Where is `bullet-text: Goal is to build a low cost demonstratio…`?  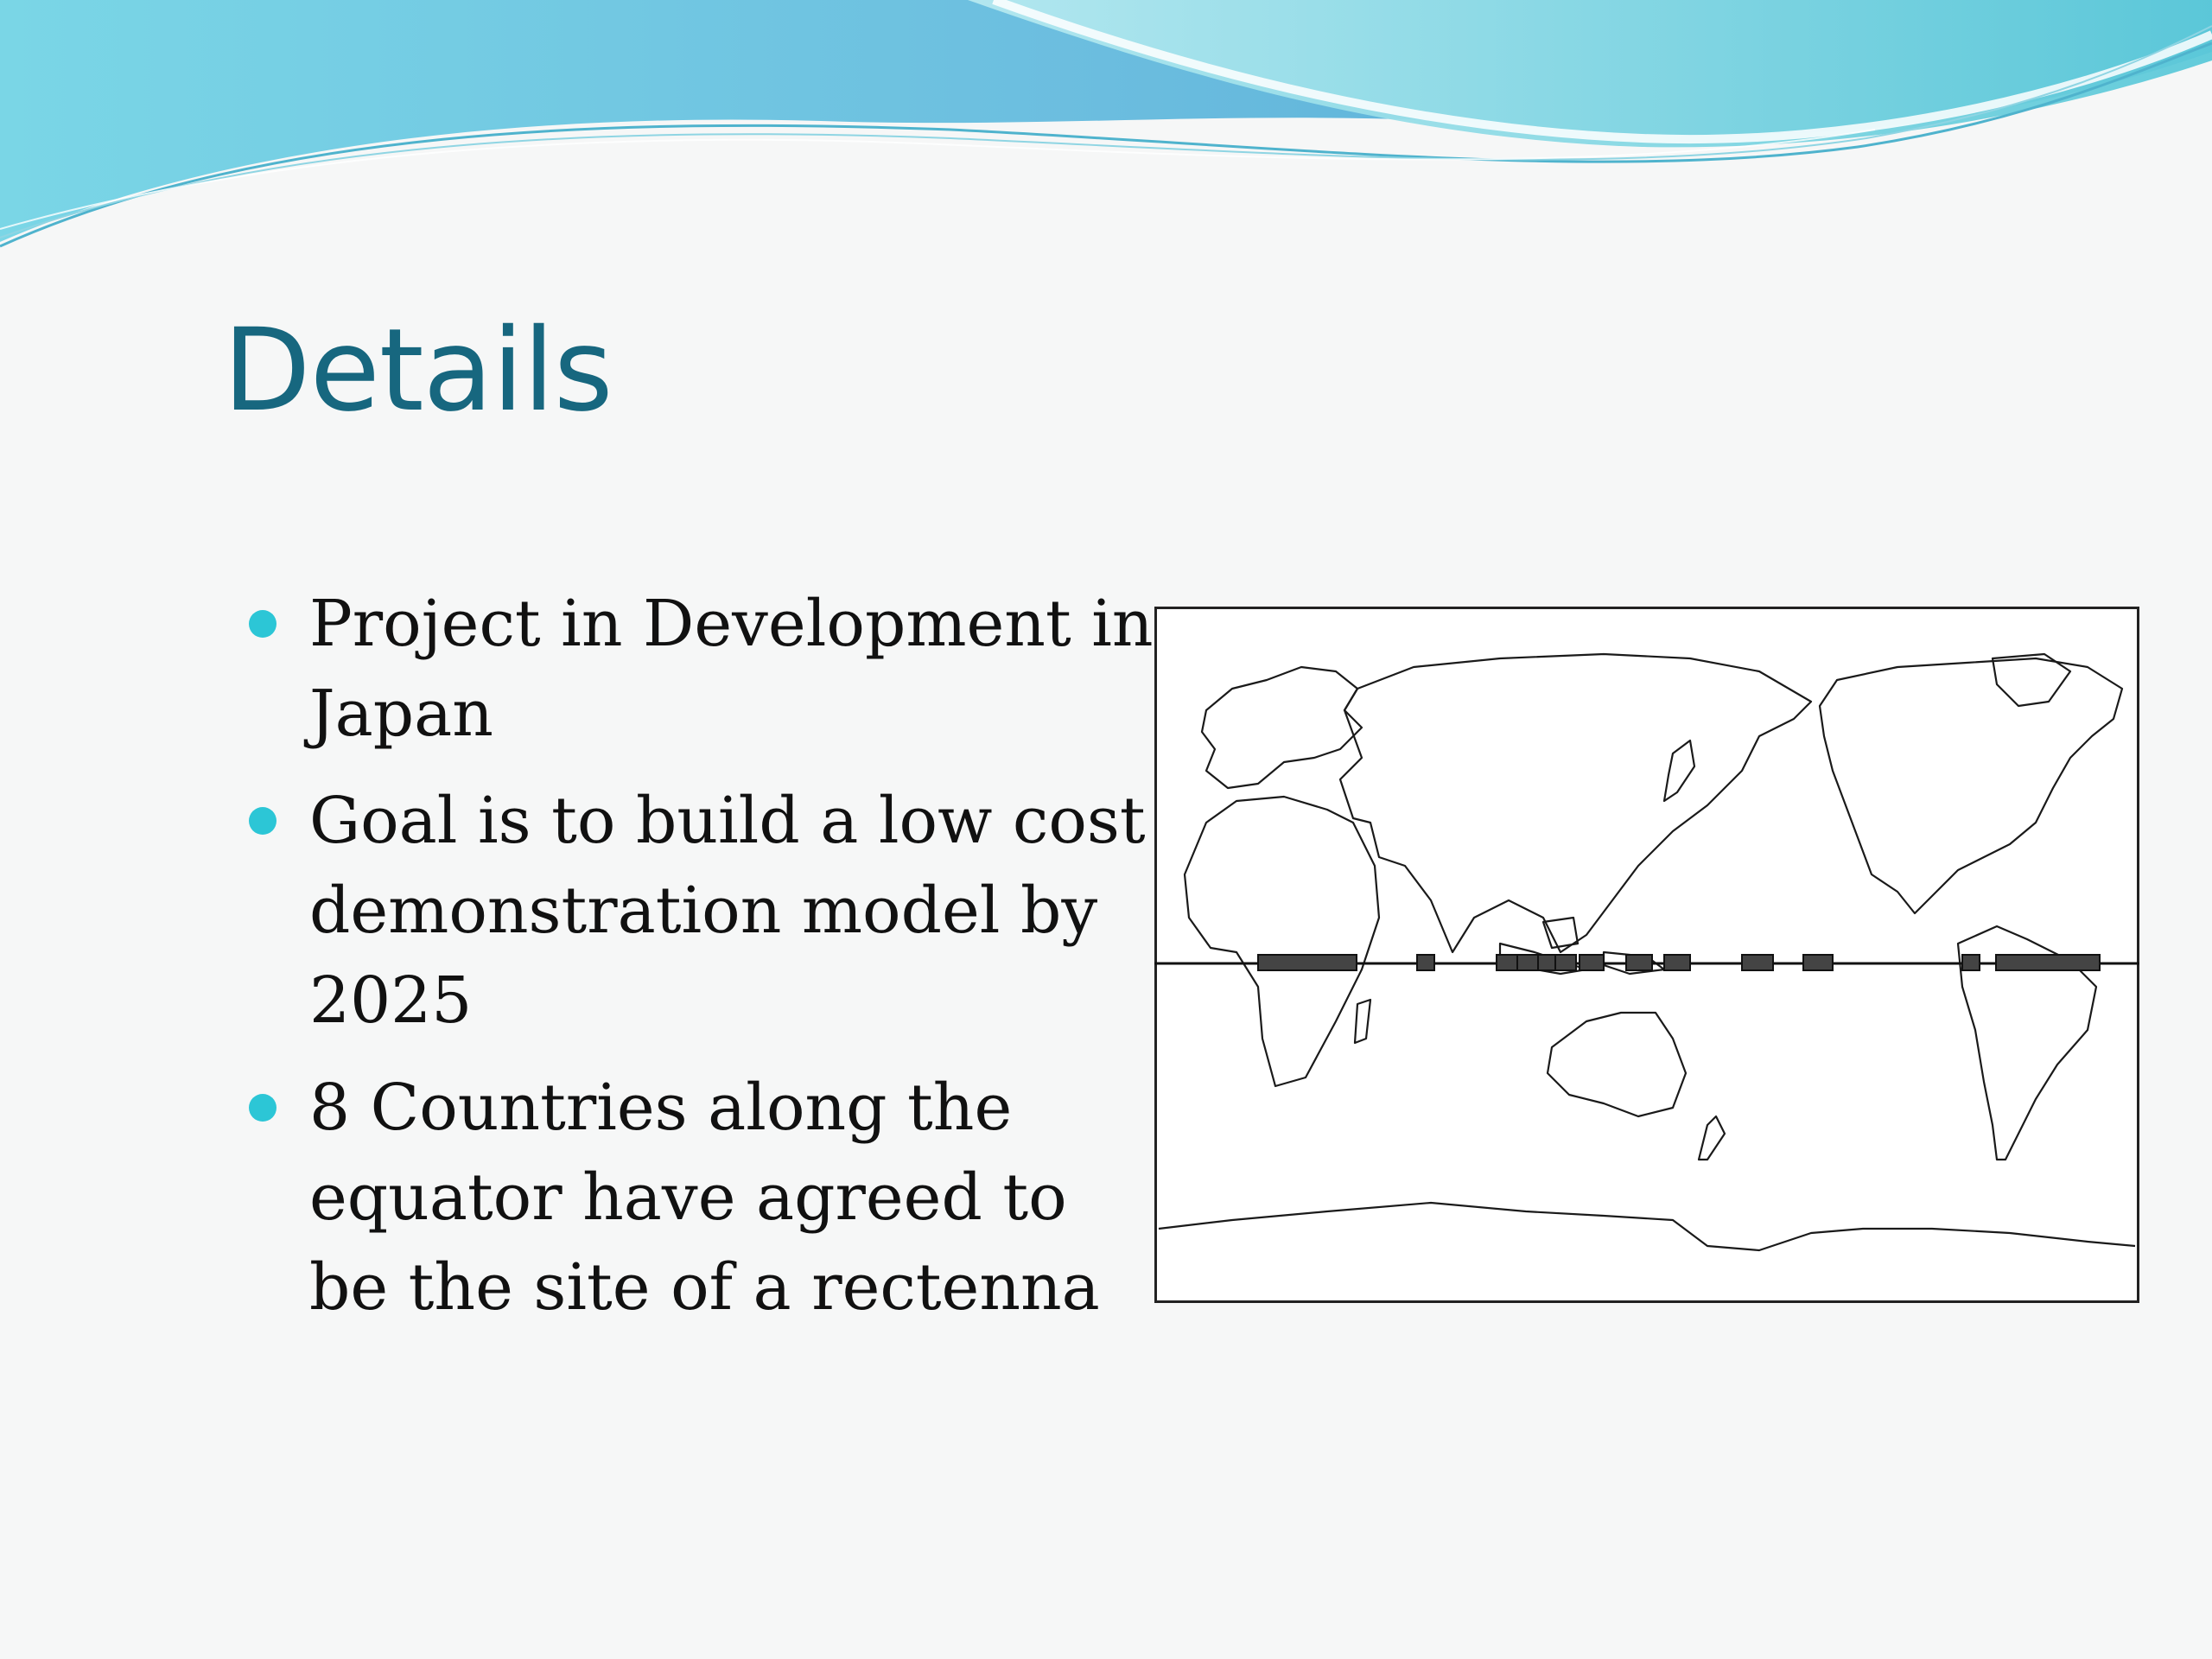
bullet-text: Goal is to build a low cost demonstratio… is located at coordinates (727, 911).